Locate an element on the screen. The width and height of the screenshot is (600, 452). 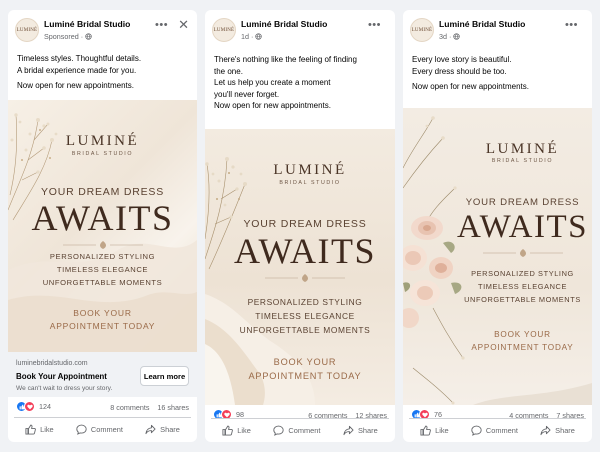
engagement-counts: 8 comments 16 shares is located at coordinates (149, 407).